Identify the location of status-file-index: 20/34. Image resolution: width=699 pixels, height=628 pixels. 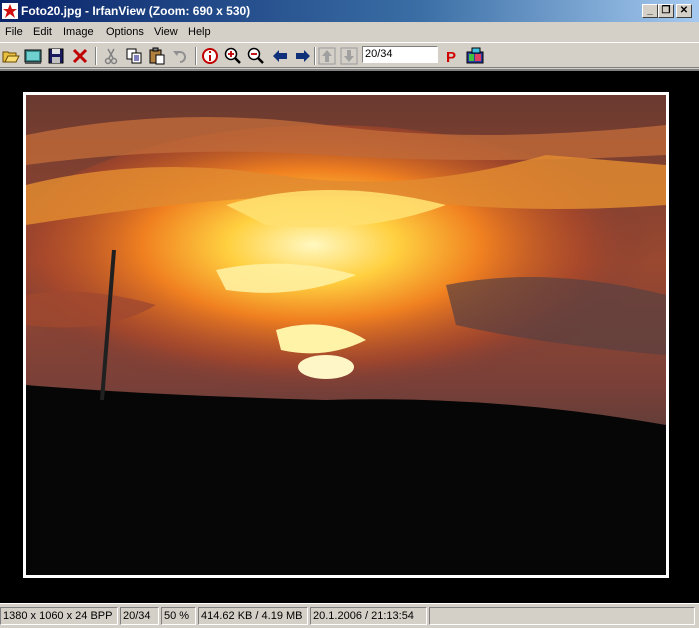
(139, 616).